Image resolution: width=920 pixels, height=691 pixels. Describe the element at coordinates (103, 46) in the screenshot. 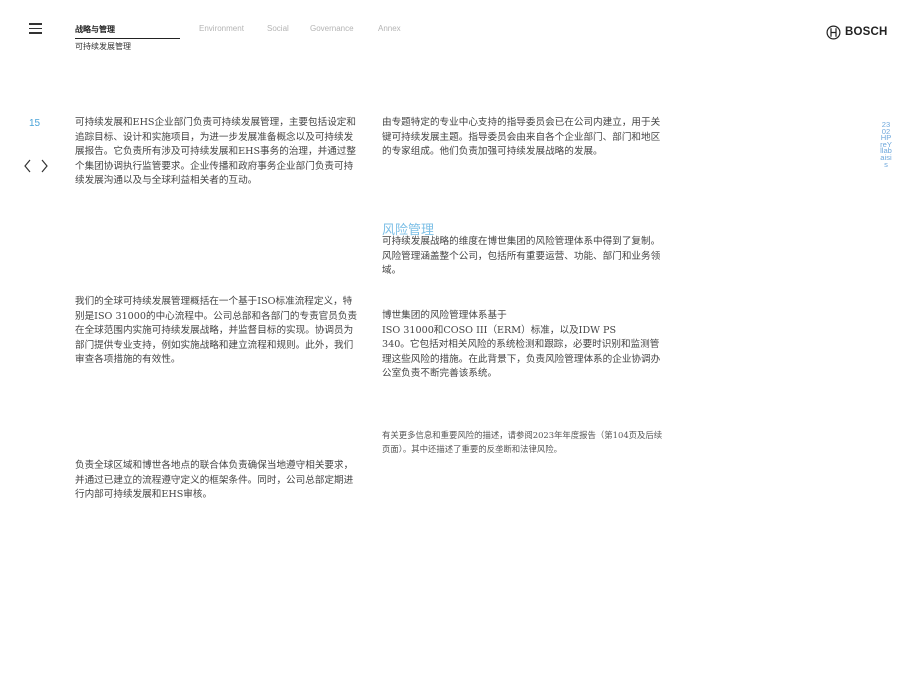

I see `nav-sub-section: 可持续发展管理` at that location.